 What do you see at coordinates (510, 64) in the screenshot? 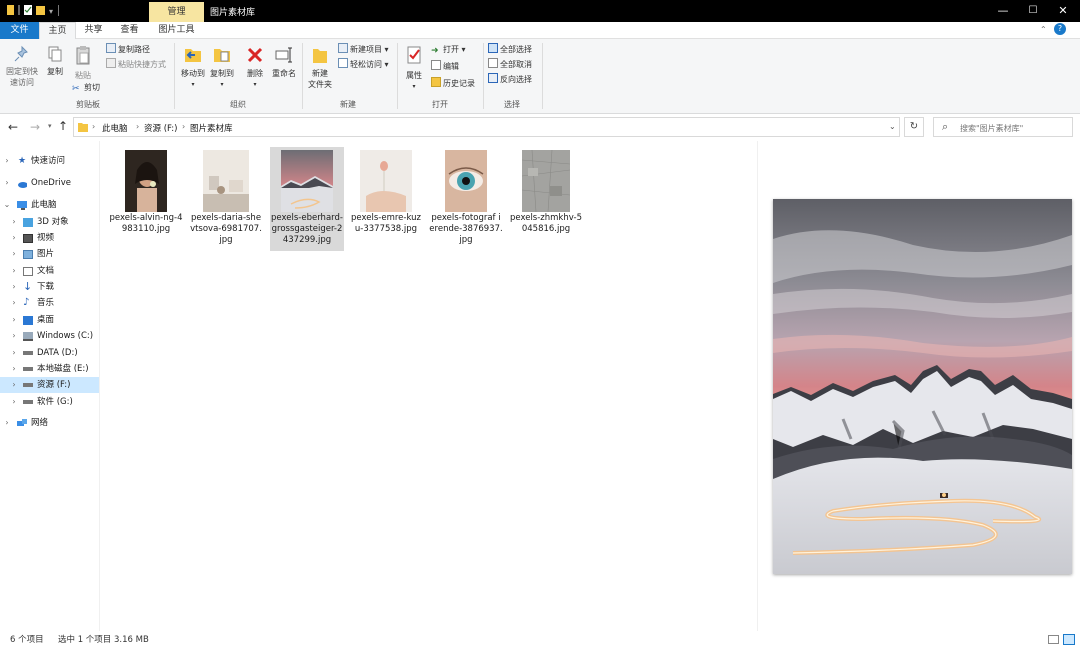
I see `select-none-button: 全部取消` at bounding box center [510, 64].